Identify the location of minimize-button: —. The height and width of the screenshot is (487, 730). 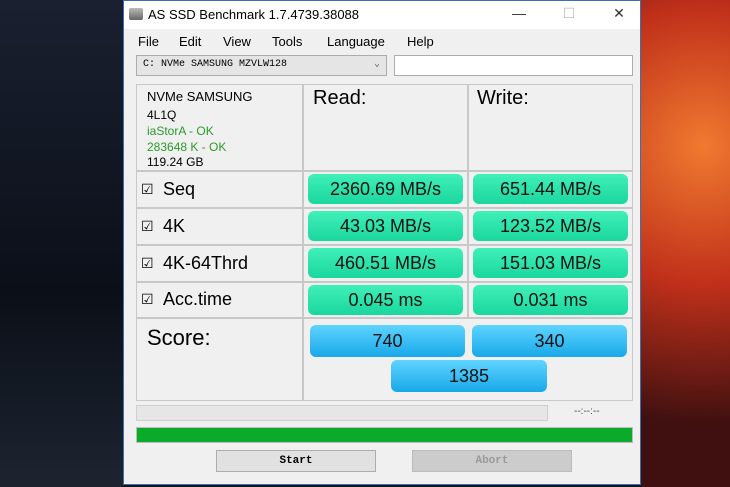
(519, 15).